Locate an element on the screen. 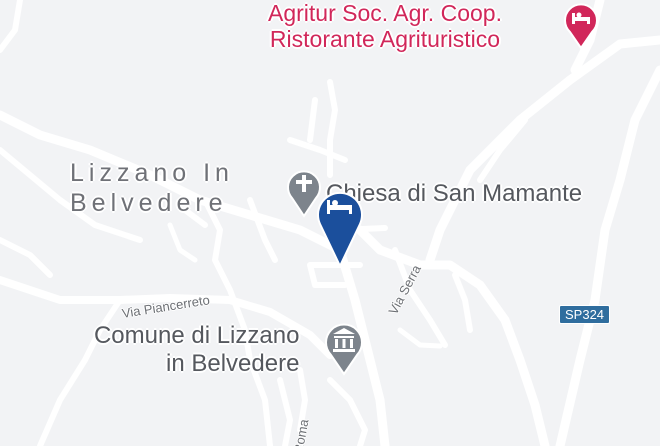 Image resolution: width=660 pixels, height=446 pixels. agritur-poi-label-line2: Ristorante Agrituristico is located at coordinates (385, 39).